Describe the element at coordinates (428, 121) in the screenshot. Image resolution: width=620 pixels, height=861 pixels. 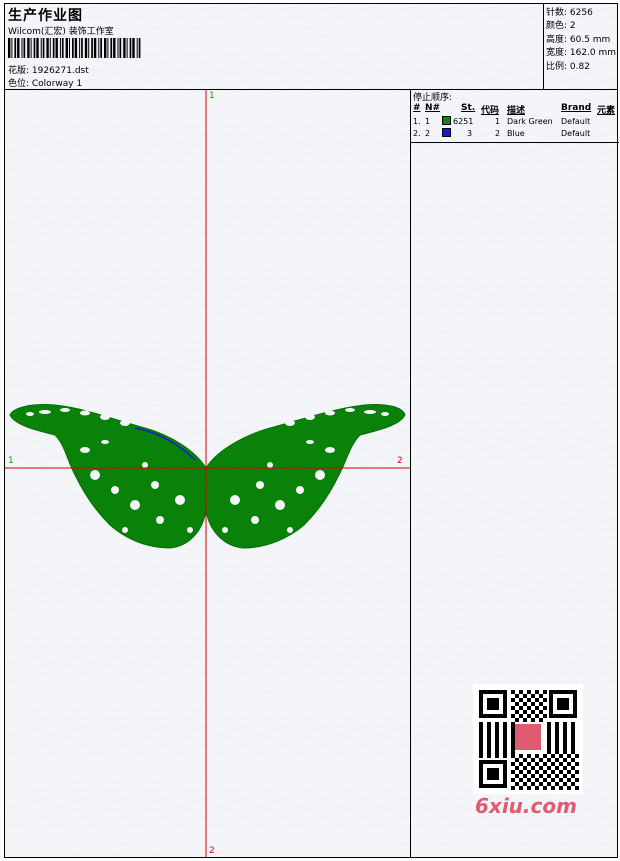
I see `row-number: 1` at that location.